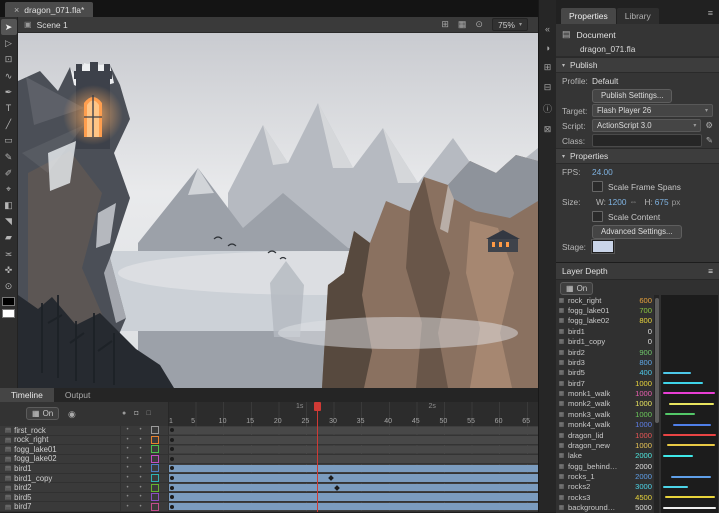 Image resolution: width=719 pixels, height=513 pixels. Describe the element at coordinates (710, 13) in the screenshot. I see `panel-menu-icon: ≡` at that location.